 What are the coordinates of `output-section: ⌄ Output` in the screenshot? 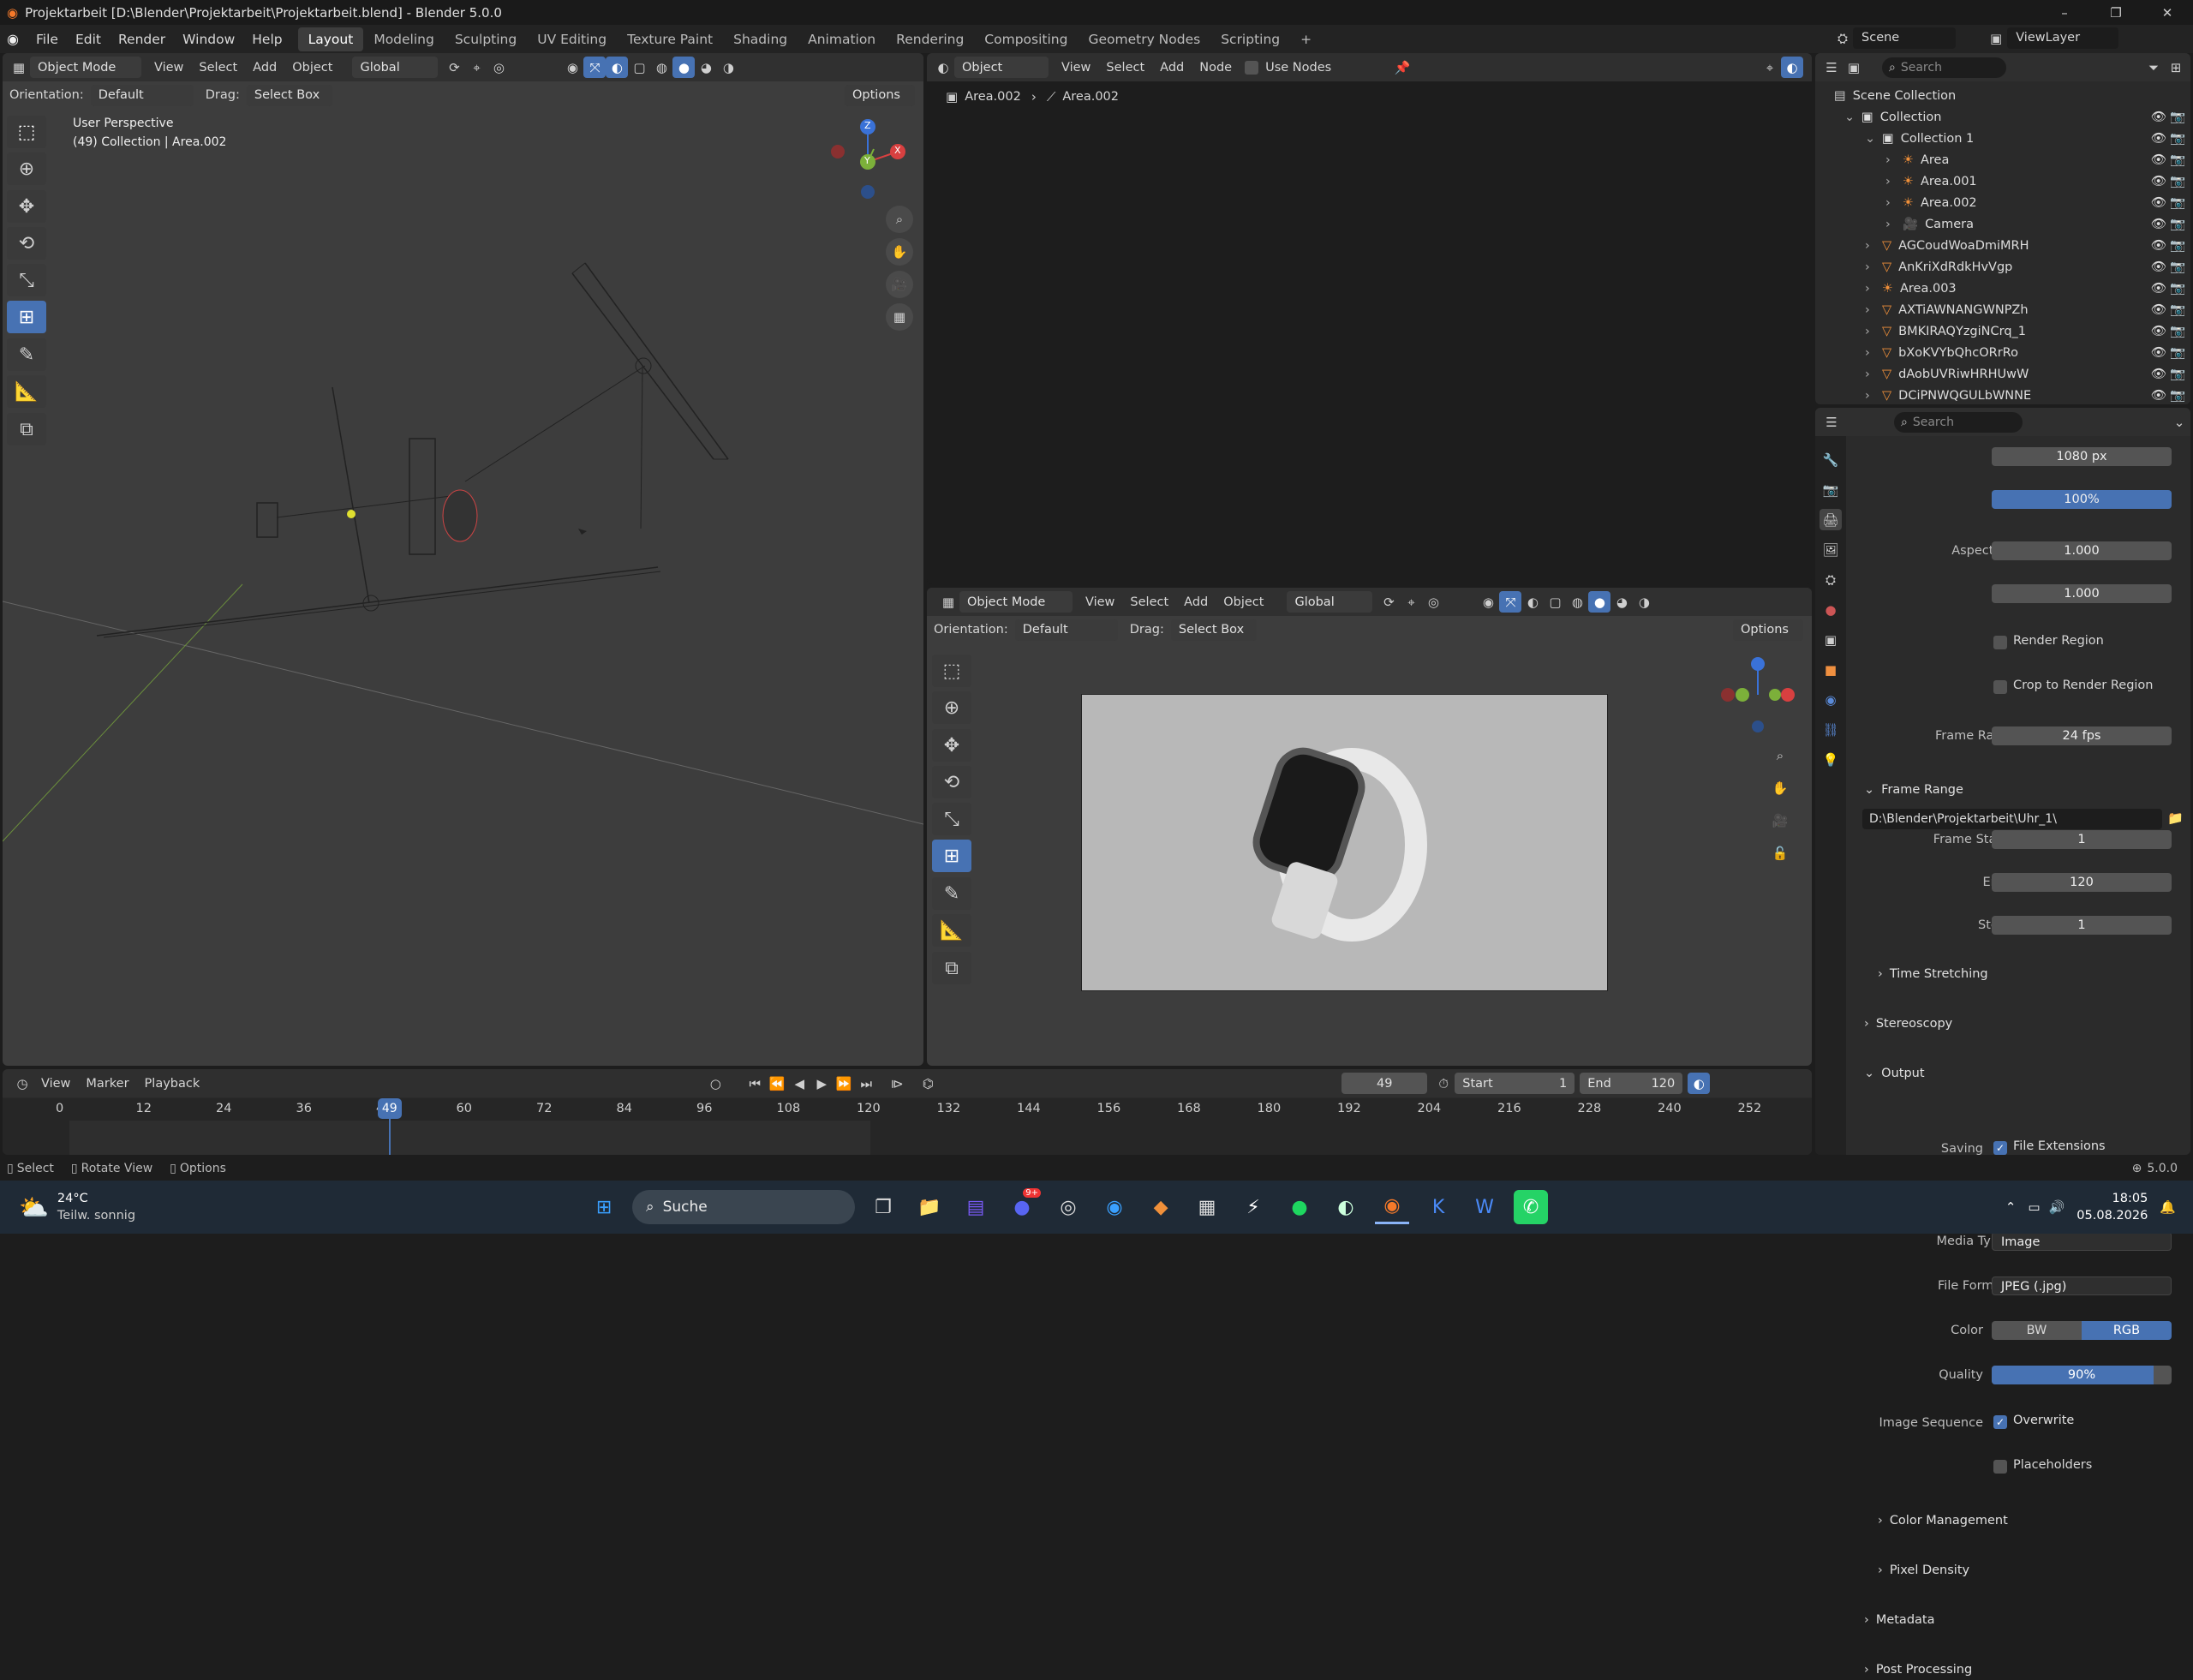 It's located at (2028, 1073).